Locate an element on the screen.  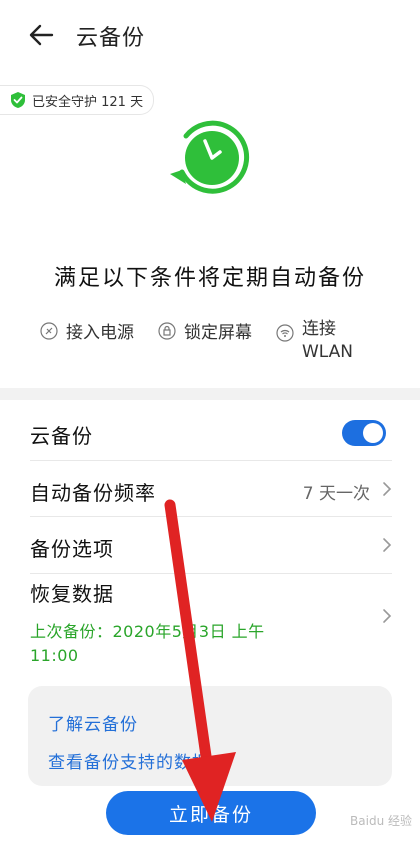
back-button is located at coordinates (42, 35).